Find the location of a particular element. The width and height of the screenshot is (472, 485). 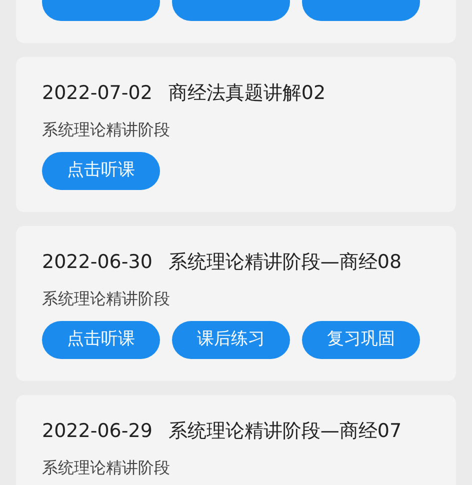

lesson-button: 复习巩固 is located at coordinates (361, 340).